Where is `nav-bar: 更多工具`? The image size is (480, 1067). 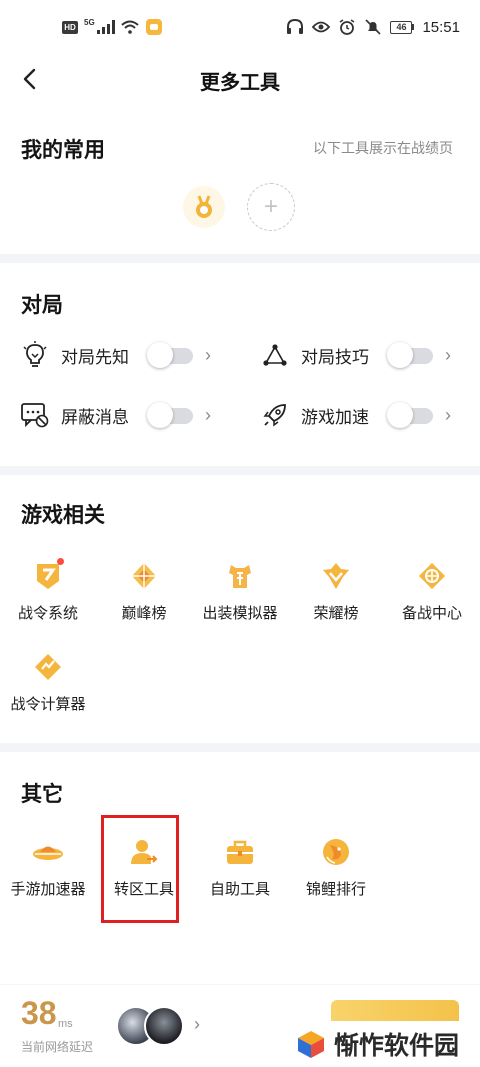 nav-bar: 更多工具 is located at coordinates (240, 81).